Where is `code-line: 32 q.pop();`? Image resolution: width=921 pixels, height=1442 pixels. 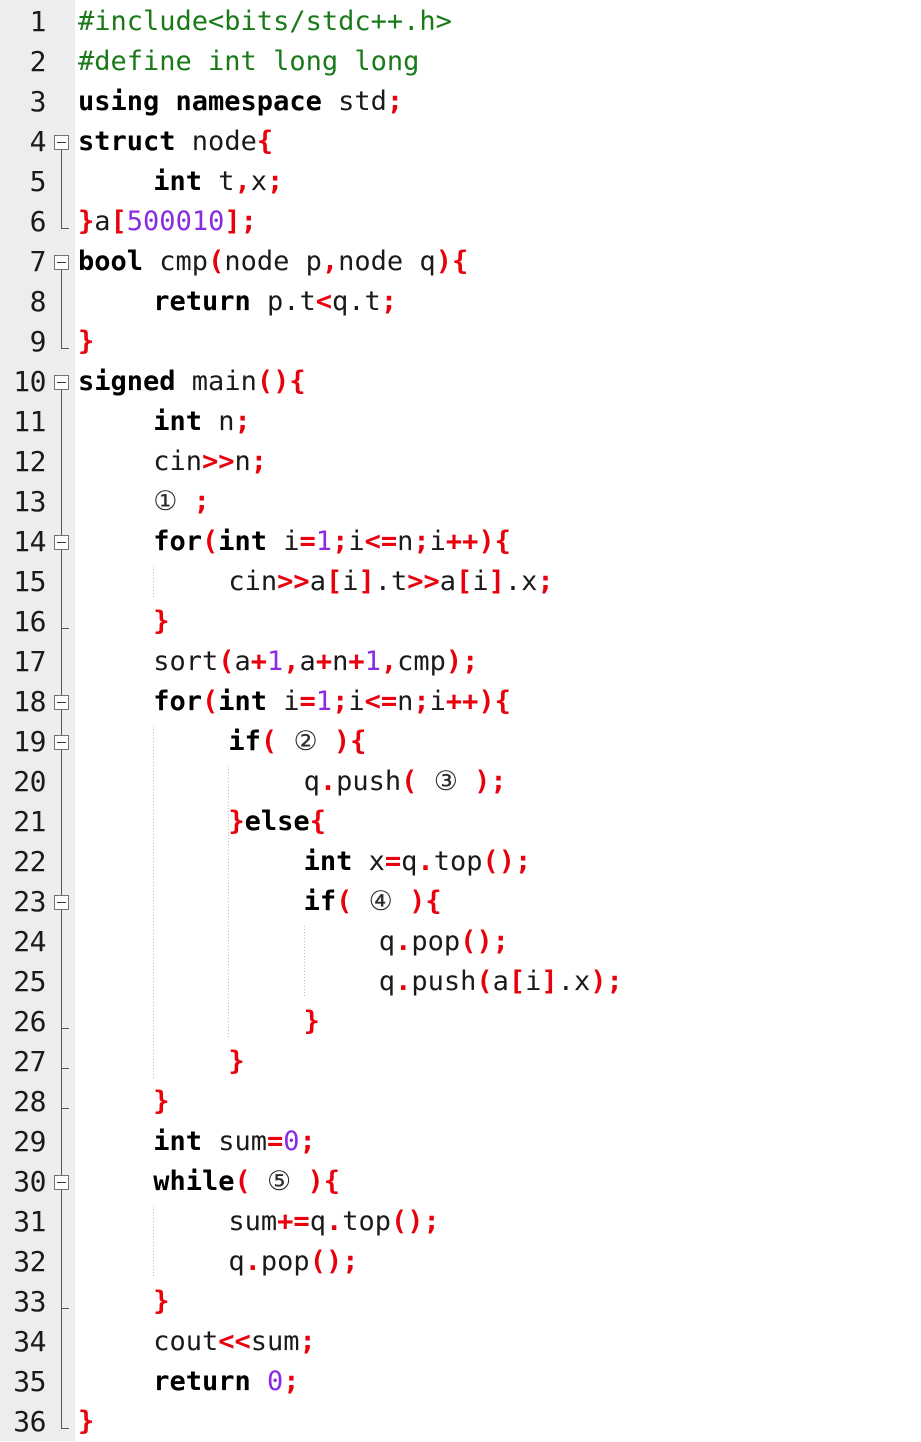
code-line: 32 q.pop(); is located at coordinates (460, 1262).